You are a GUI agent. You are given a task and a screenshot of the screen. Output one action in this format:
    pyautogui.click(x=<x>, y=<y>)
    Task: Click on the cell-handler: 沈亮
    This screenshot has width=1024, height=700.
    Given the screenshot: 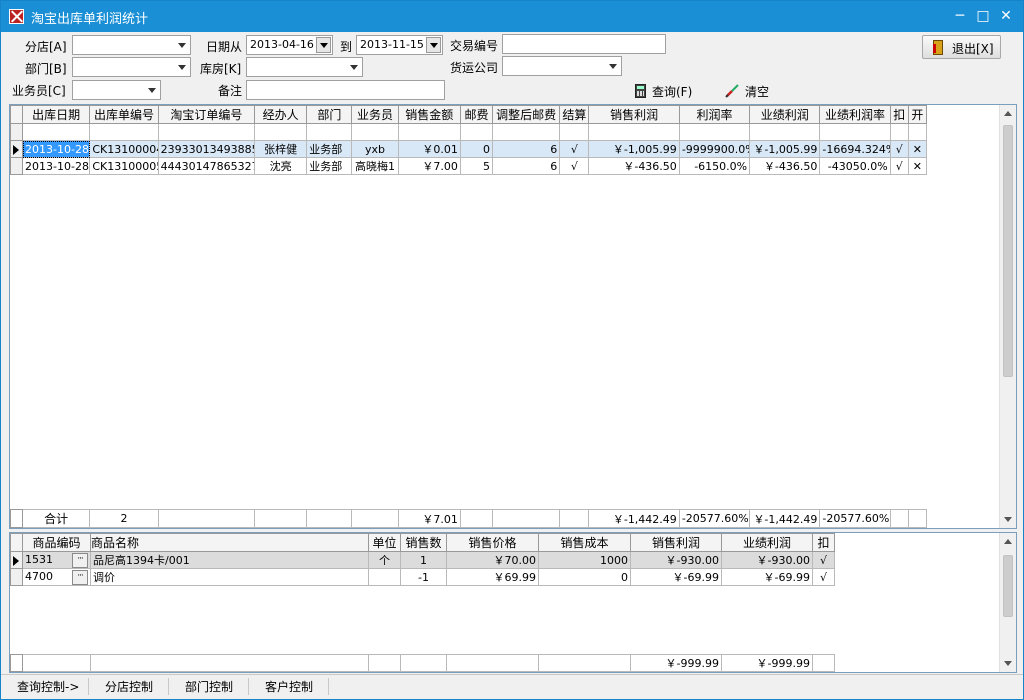 What is the action you would take?
    pyautogui.click(x=281, y=166)
    